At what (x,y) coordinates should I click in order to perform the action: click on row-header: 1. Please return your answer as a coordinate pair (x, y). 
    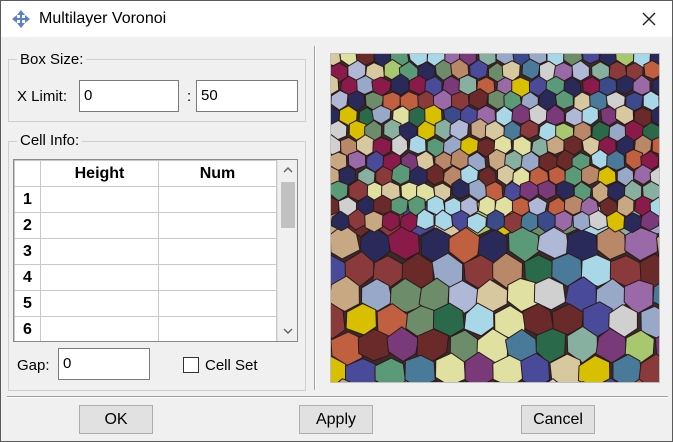
    Looking at the image, I should click on (27, 199).